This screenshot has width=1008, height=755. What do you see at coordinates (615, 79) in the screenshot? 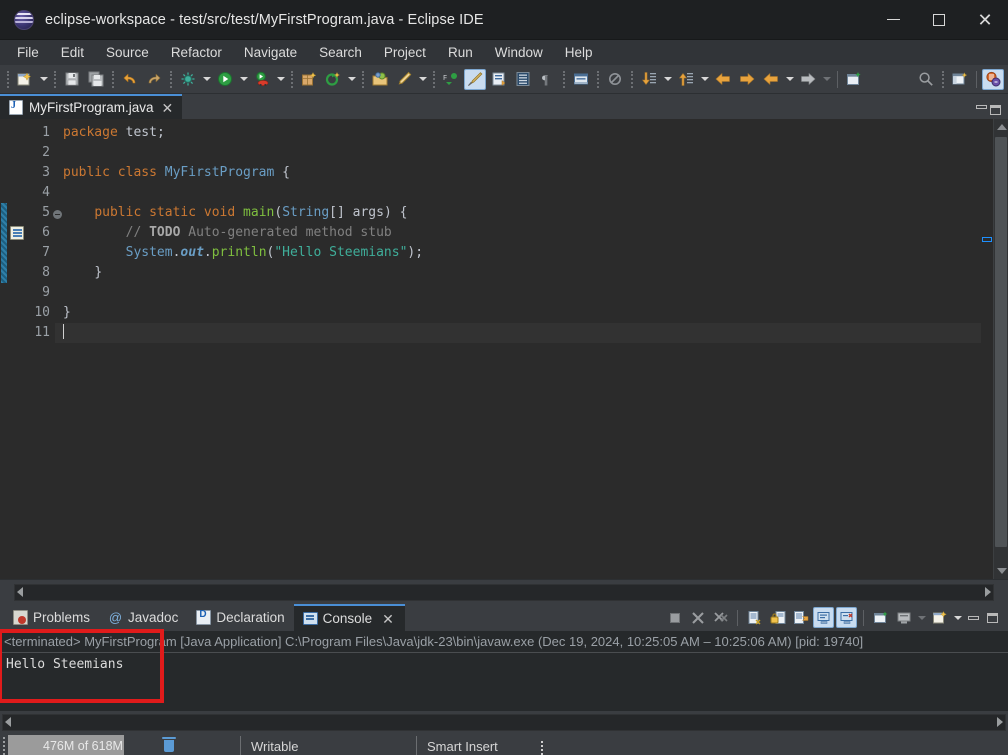
I see `skip-all-breakpoints-icon` at bounding box center [615, 79].